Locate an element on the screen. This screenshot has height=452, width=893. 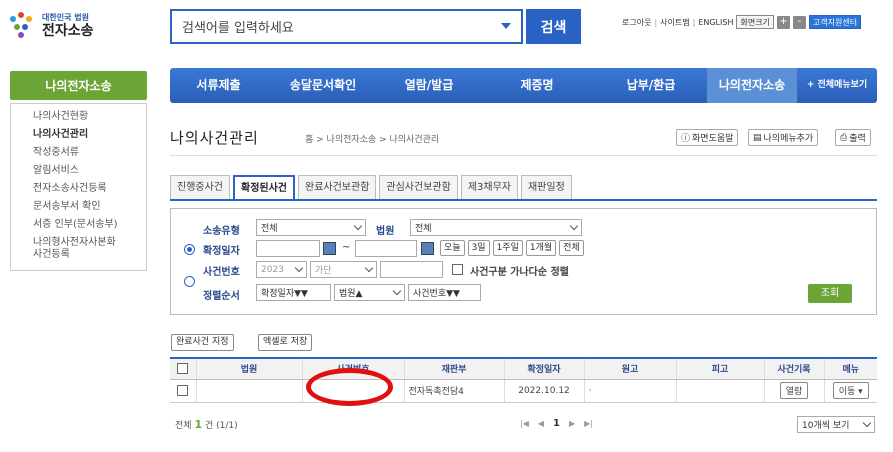
year-select: 2023 is located at coordinates (281, 269).